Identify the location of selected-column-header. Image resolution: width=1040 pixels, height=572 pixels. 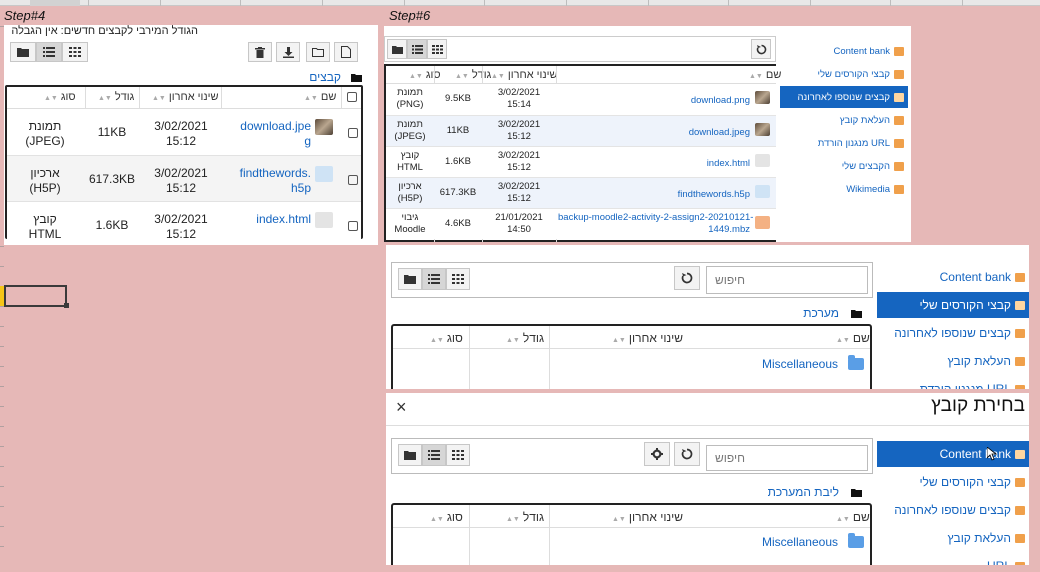
(55, 3).